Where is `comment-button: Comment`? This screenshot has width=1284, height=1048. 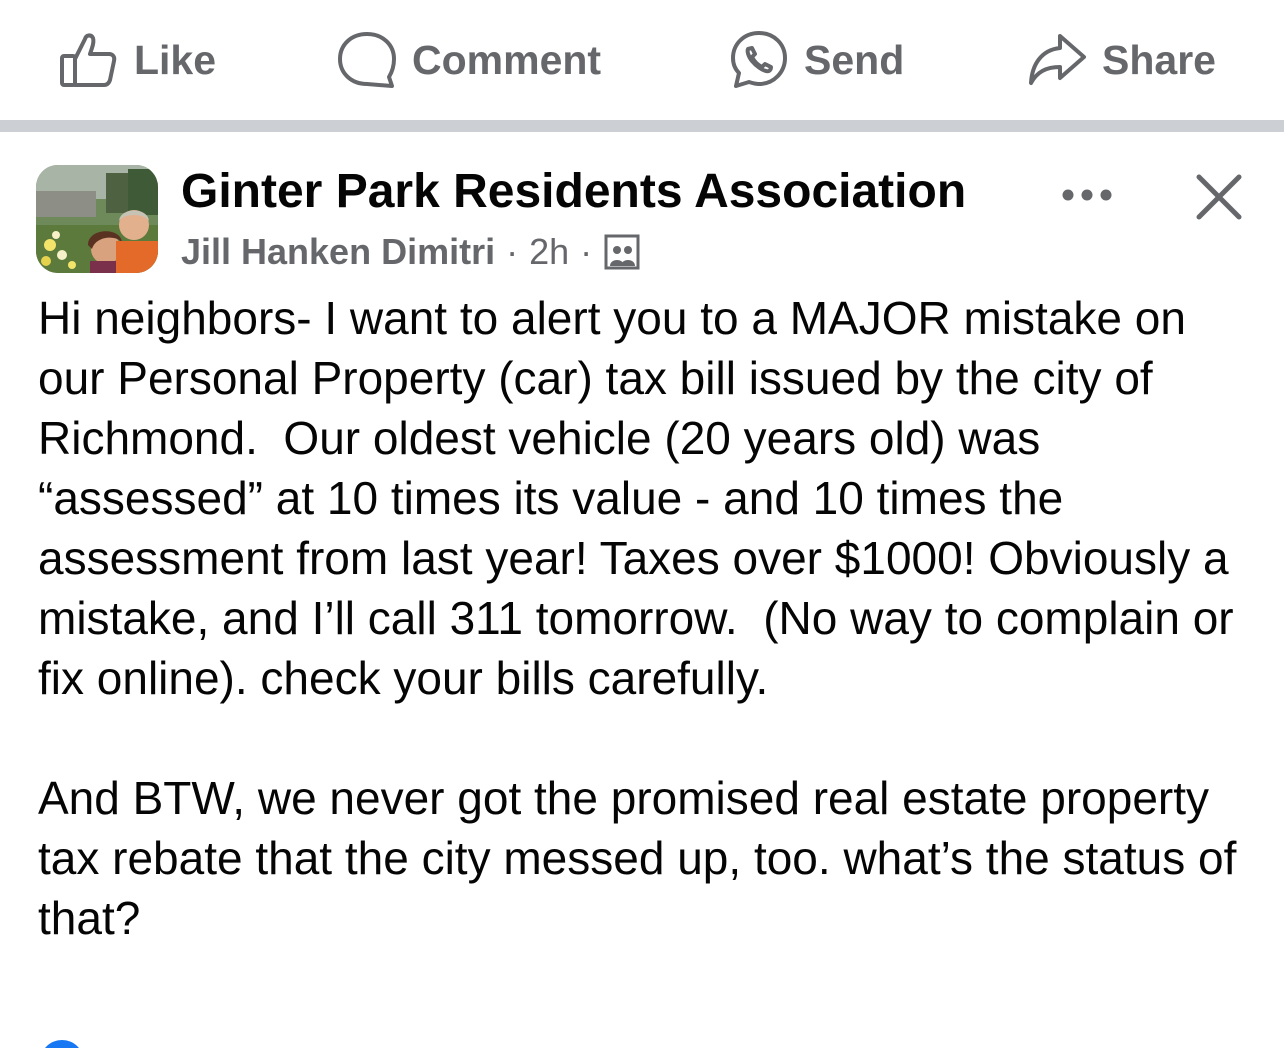 comment-button: Comment is located at coordinates (468, 60).